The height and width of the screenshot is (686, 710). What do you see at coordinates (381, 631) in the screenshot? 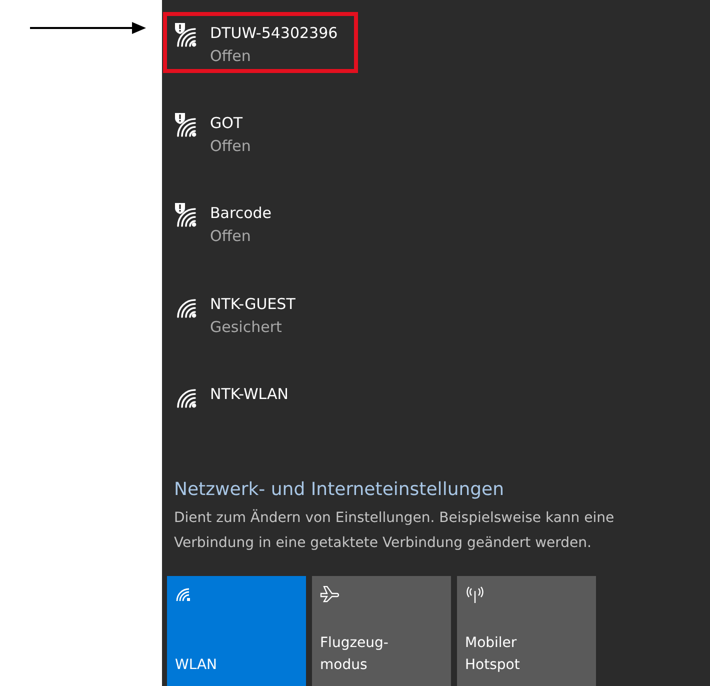
I see `quick-action-tile: Flugzeug- modus` at bounding box center [381, 631].